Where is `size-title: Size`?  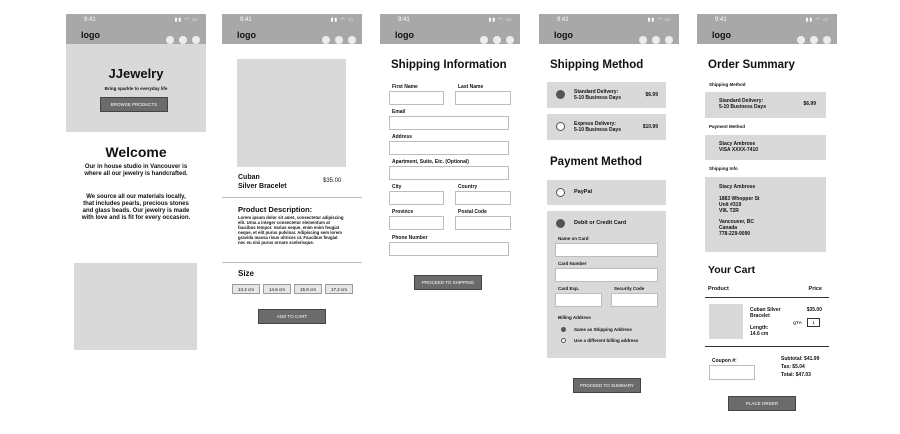
size-title: Size is located at coordinates (246, 273).